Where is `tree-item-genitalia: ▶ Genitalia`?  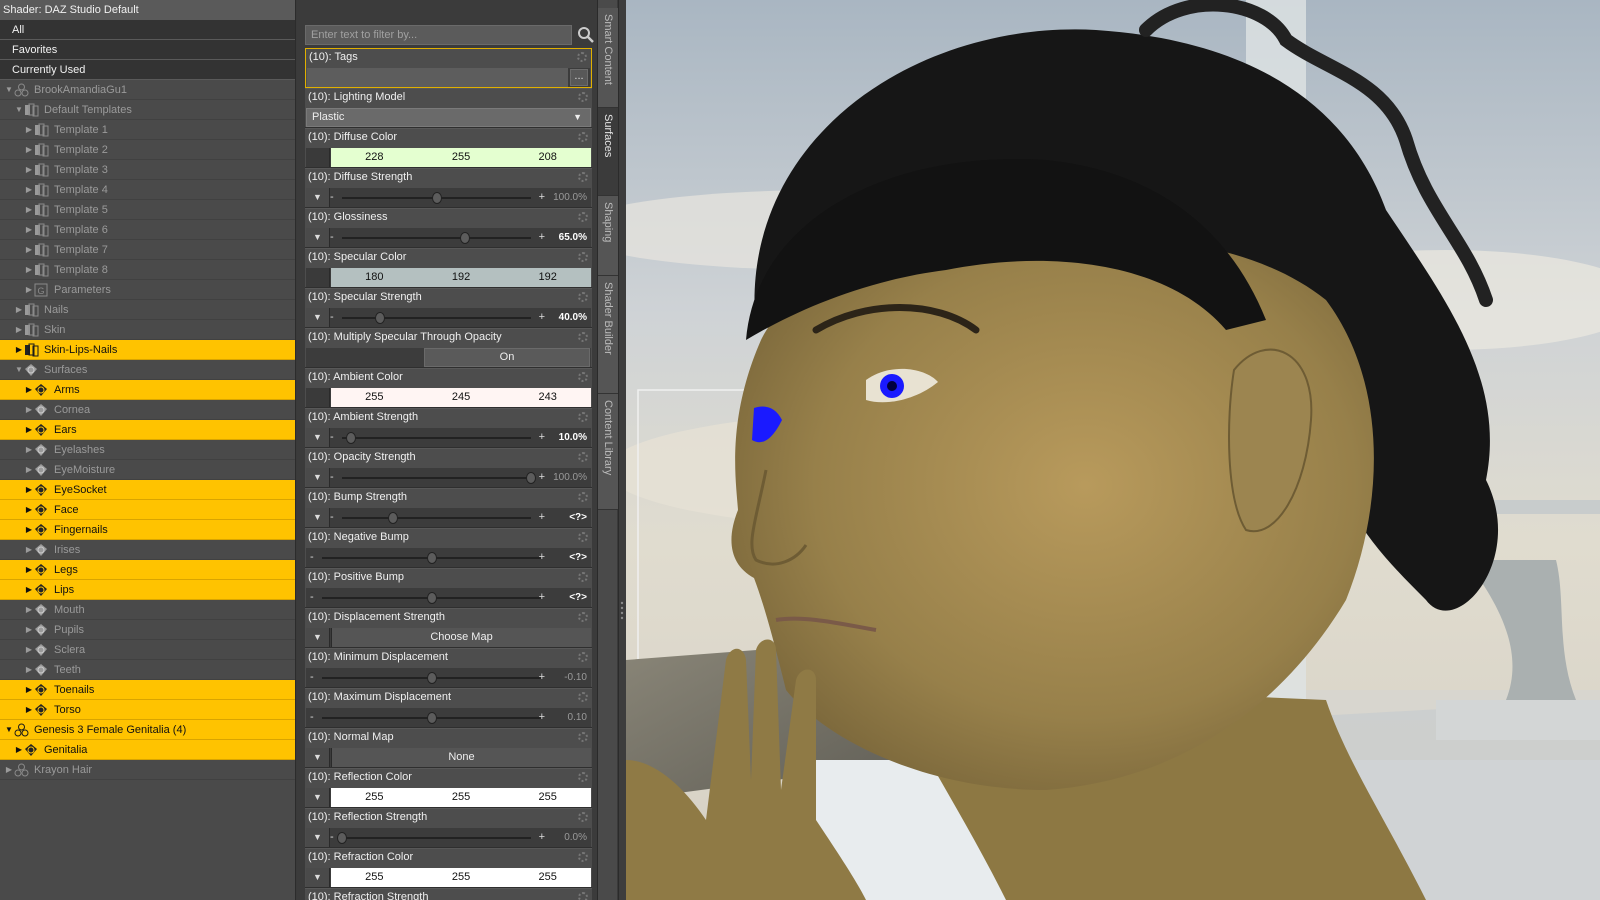
tree-item-genitalia: ▶ Genitalia is located at coordinates (147, 750).